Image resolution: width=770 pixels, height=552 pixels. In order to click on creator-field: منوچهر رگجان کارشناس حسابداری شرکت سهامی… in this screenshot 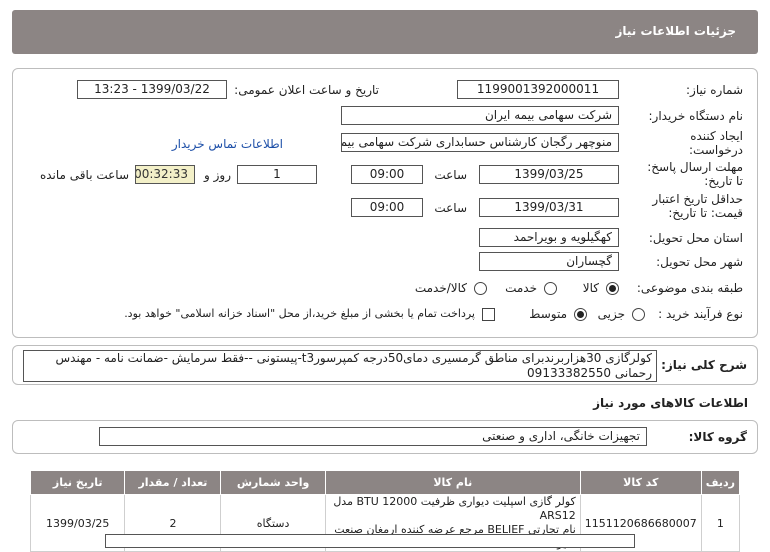, I will do `click(480, 142)`.